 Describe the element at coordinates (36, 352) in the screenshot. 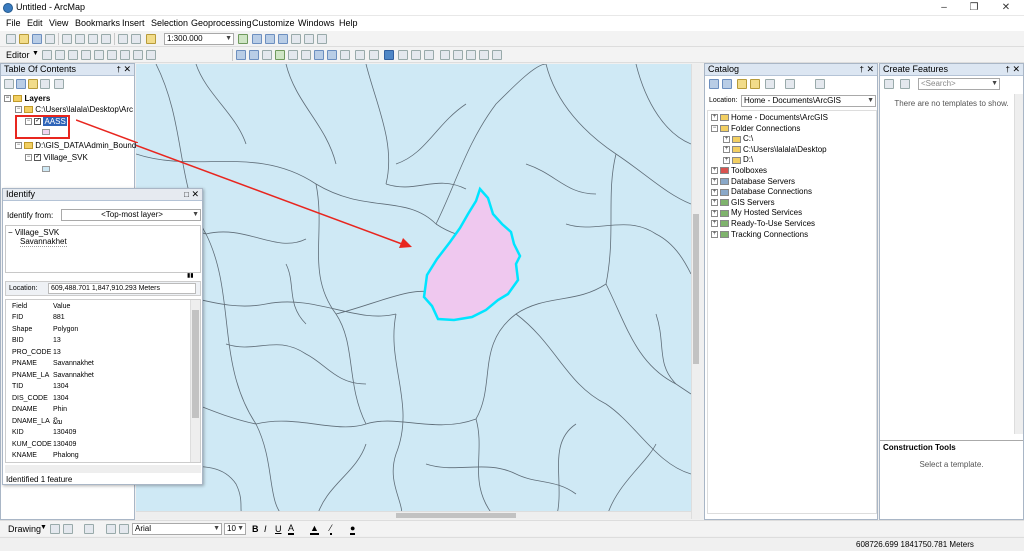

I see `attribute-row: PRO_CODE 13` at that location.